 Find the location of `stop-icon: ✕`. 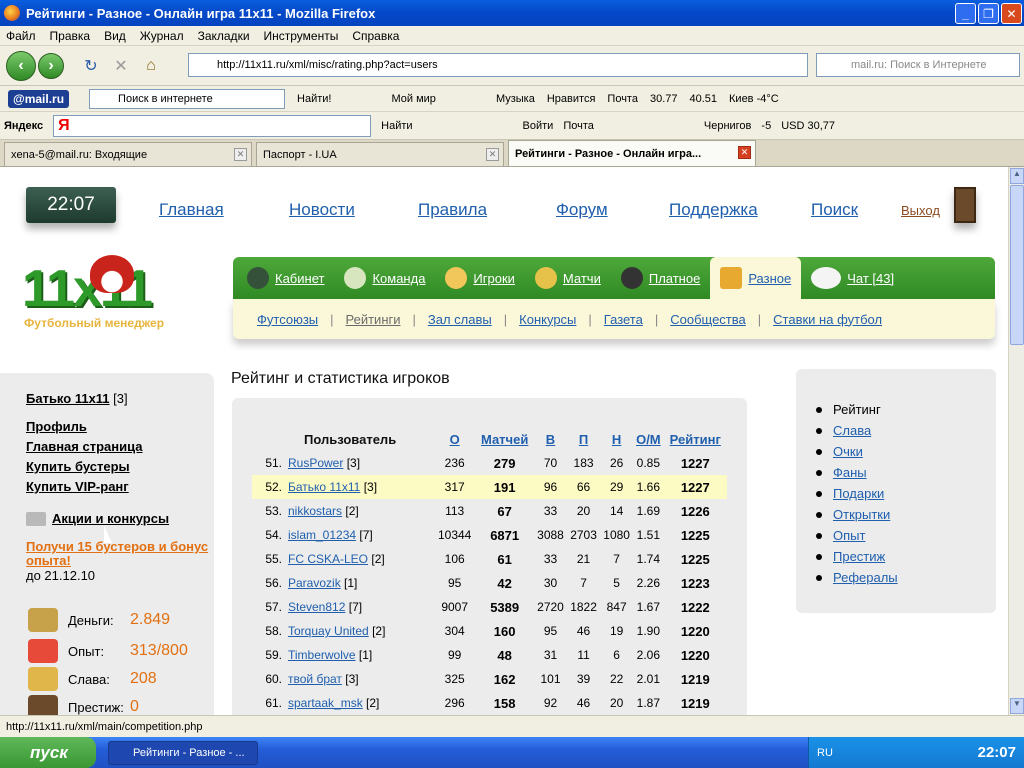

stop-icon: ✕ is located at coordinates (121, 66).